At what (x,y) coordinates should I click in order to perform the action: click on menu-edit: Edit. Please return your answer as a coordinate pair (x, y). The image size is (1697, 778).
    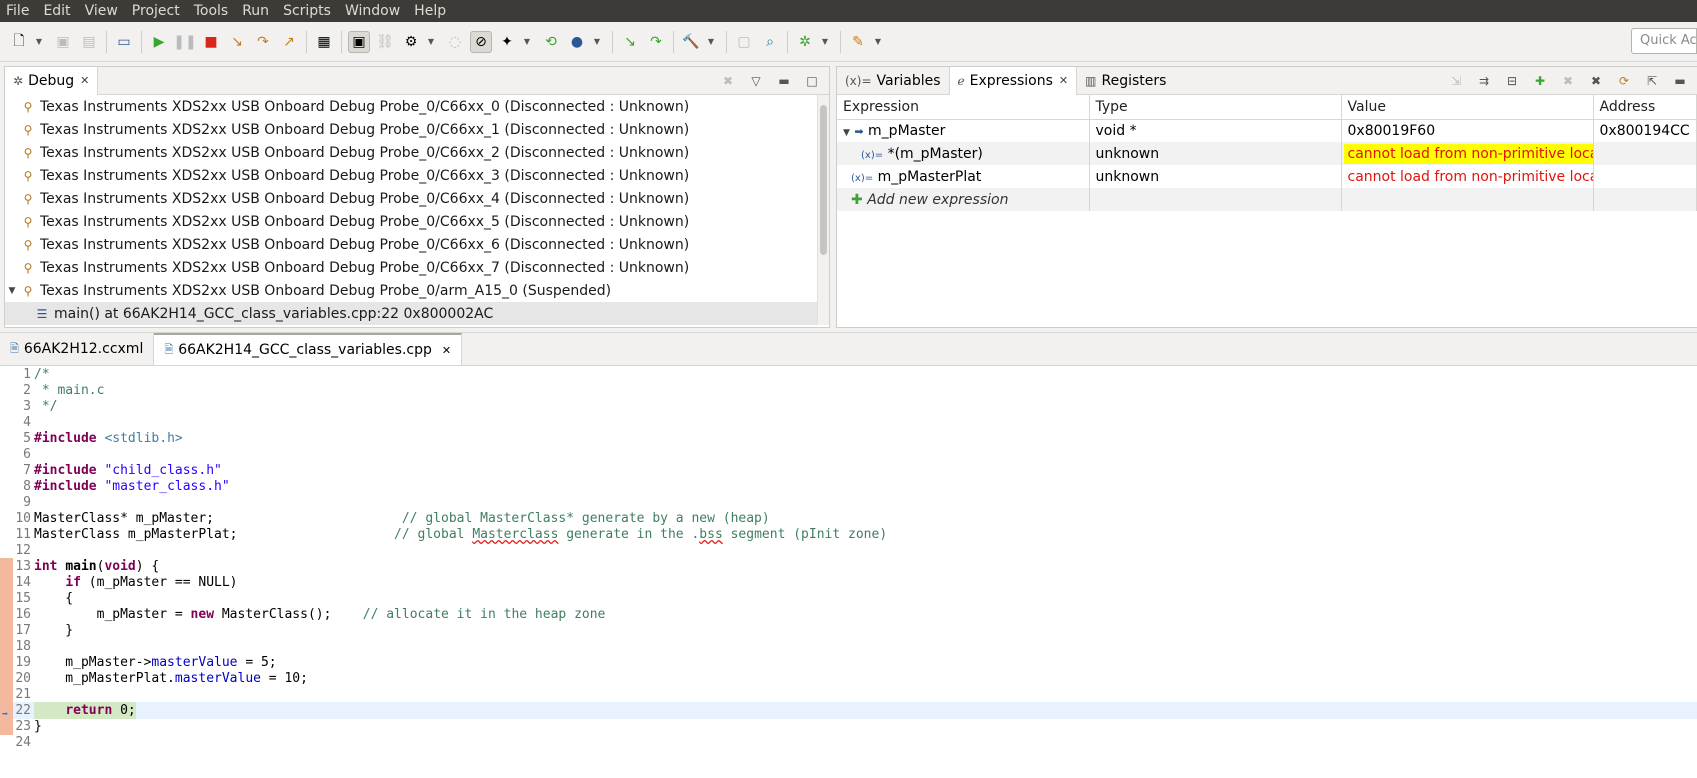
    Looking at the image, I should click on (57, 11).